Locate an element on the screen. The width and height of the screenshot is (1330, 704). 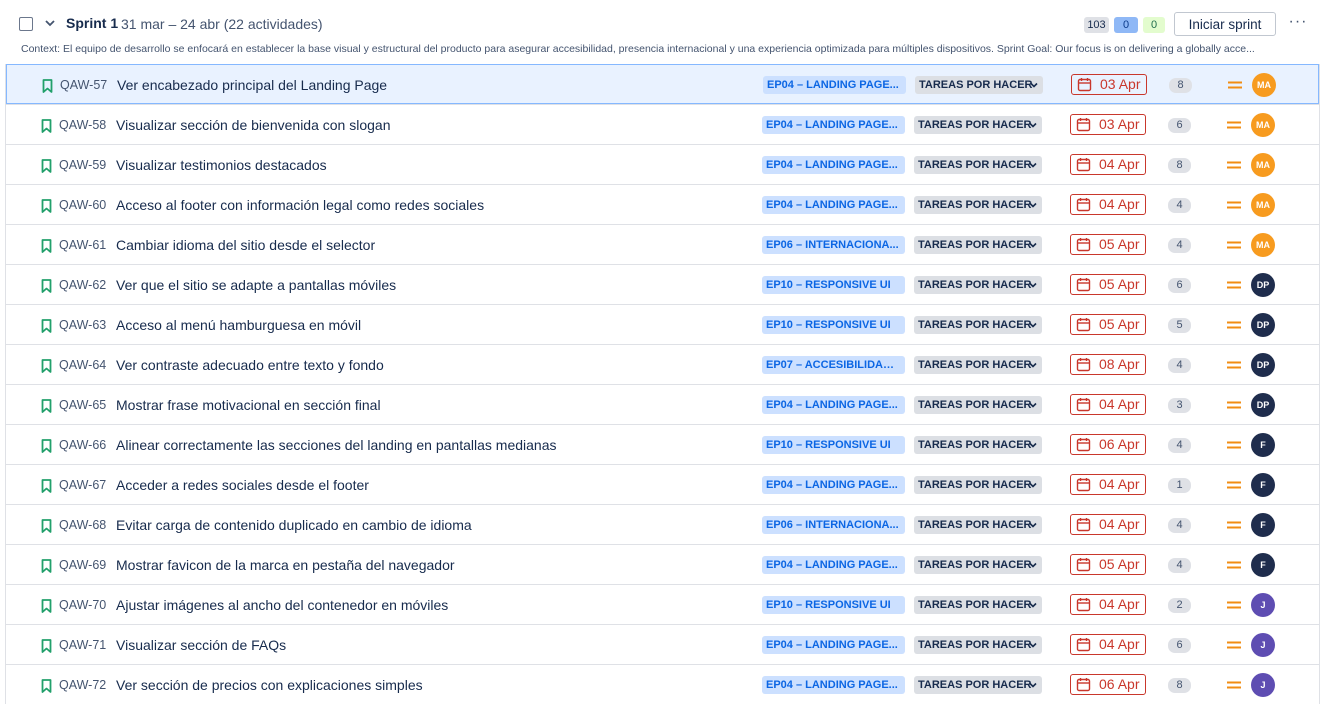
issue-summary: Acceso al menú hamburguesa en móvil is located at coordinates (238, 325).